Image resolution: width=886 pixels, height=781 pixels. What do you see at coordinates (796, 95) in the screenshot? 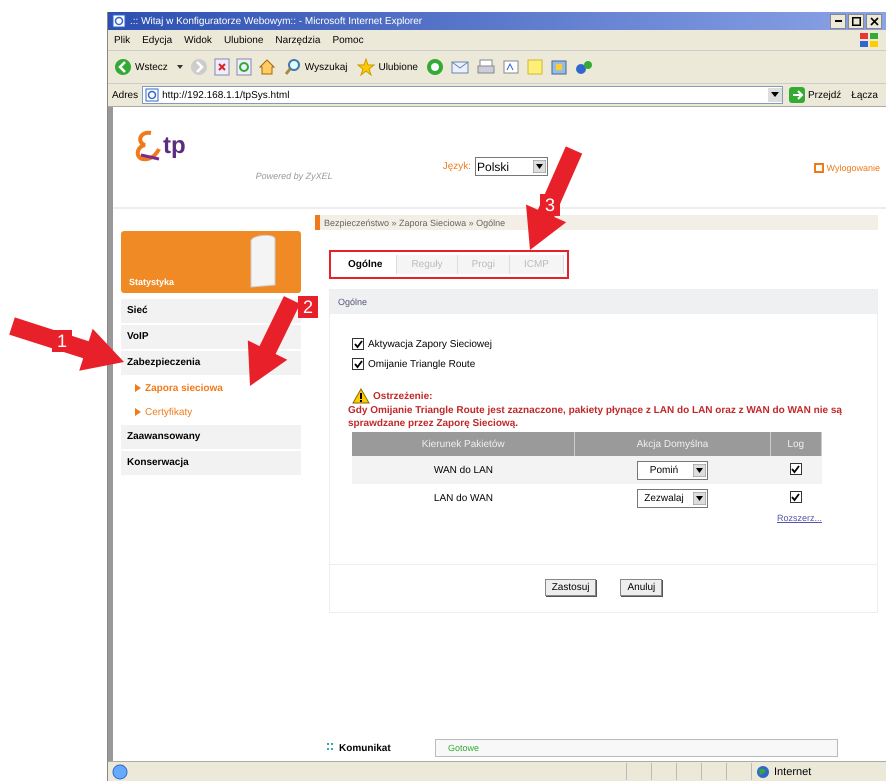
I see `go-arrow-icon` at bounding box center [796, 95].